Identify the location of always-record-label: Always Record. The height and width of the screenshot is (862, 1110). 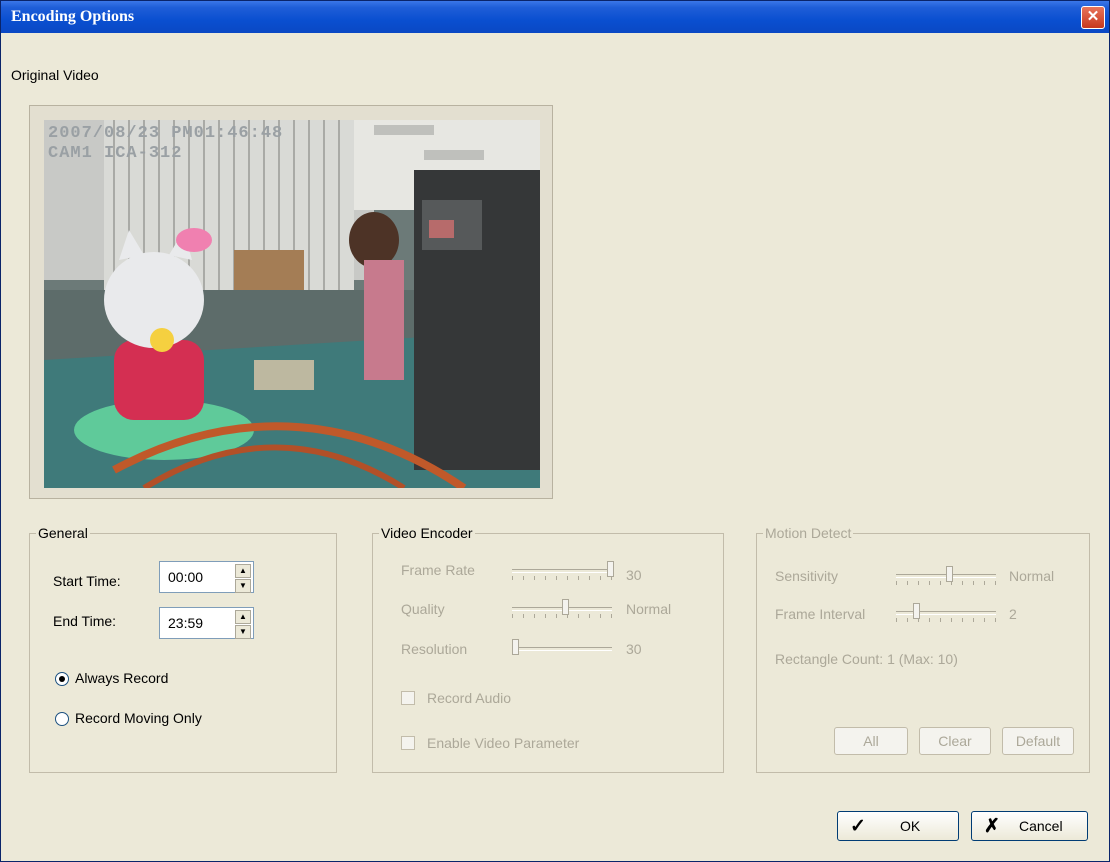
(121, 678).